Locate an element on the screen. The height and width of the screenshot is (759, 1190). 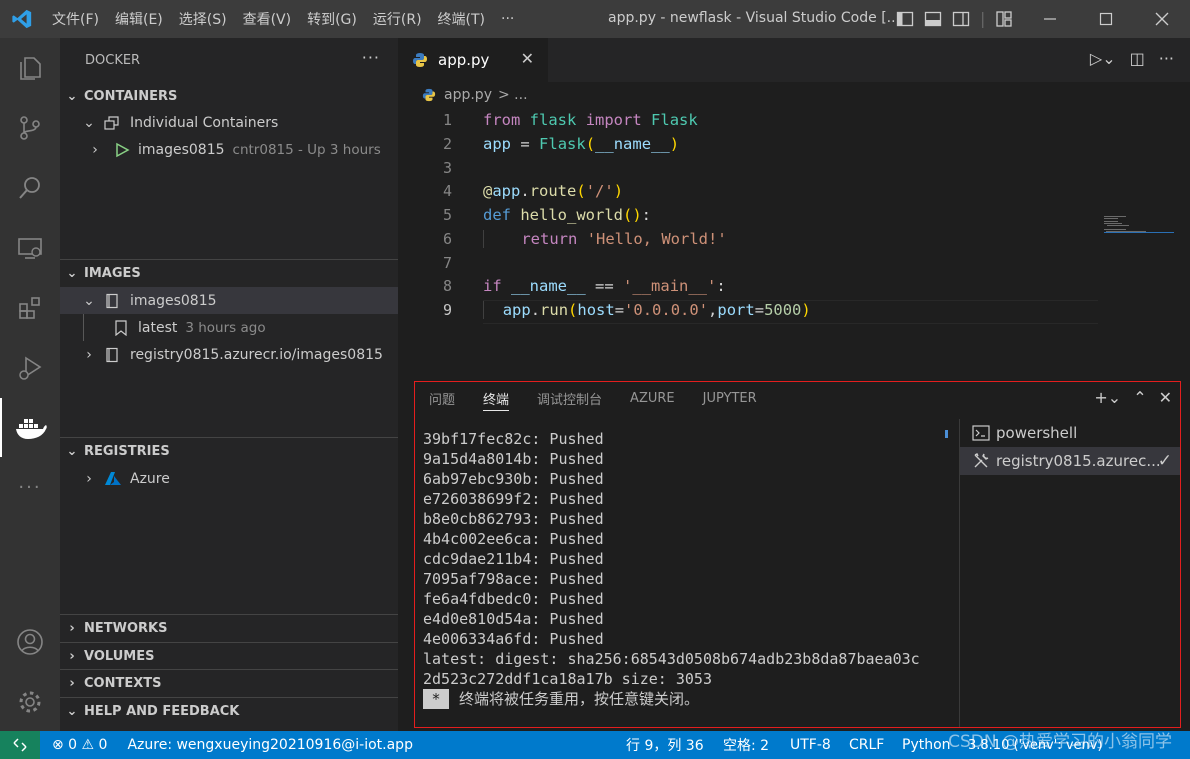
menu-more: ··· is located at coordinates (507, 19).